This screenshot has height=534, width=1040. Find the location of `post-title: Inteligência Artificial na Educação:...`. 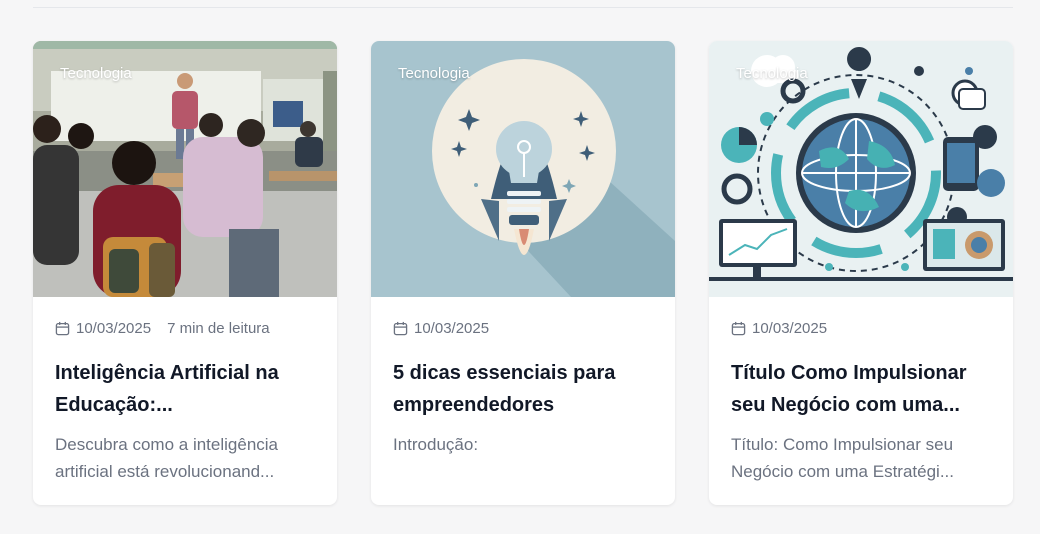

post-title: Inteligência Artificial na Educação:... is located at coordinates (186, 389).